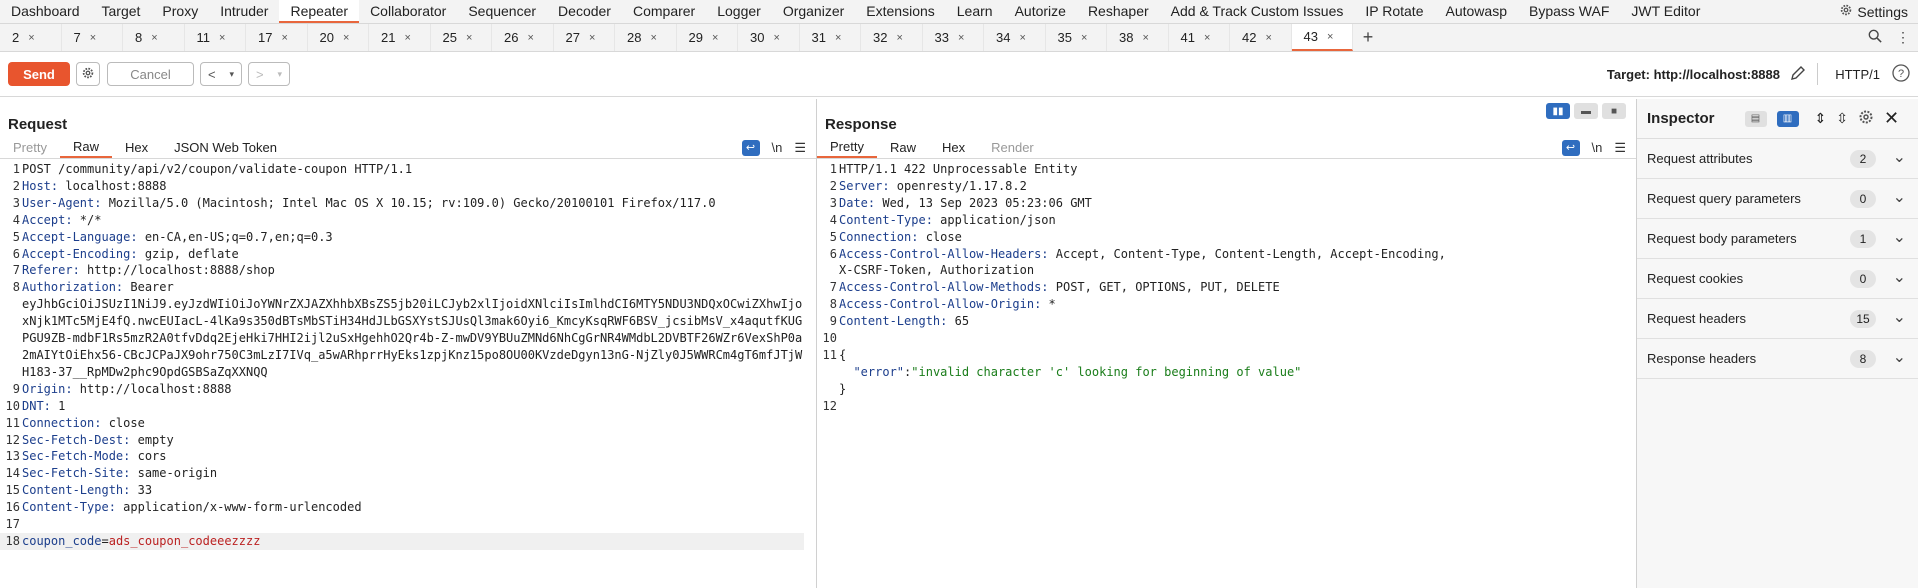 Image resolution: width=1918 pixels, height=588 pixels. What do you see at coordinates (1755, 118) in the screenshot?
I see `inspector-layout-icon: ▤` at bounding box center [1755, 118].